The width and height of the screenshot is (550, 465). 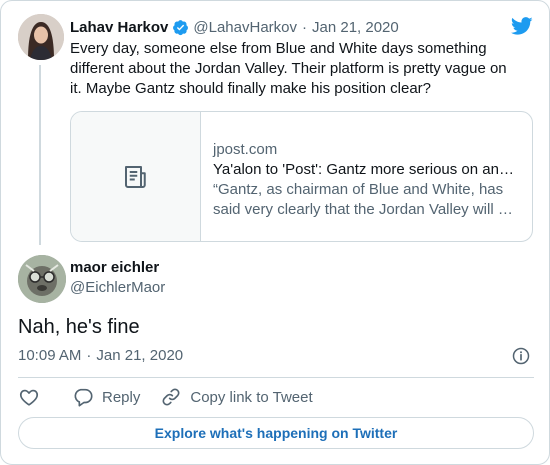 I want to click on parent-tweet-date: Jan 21, 2020, so click(x=355, y=27).